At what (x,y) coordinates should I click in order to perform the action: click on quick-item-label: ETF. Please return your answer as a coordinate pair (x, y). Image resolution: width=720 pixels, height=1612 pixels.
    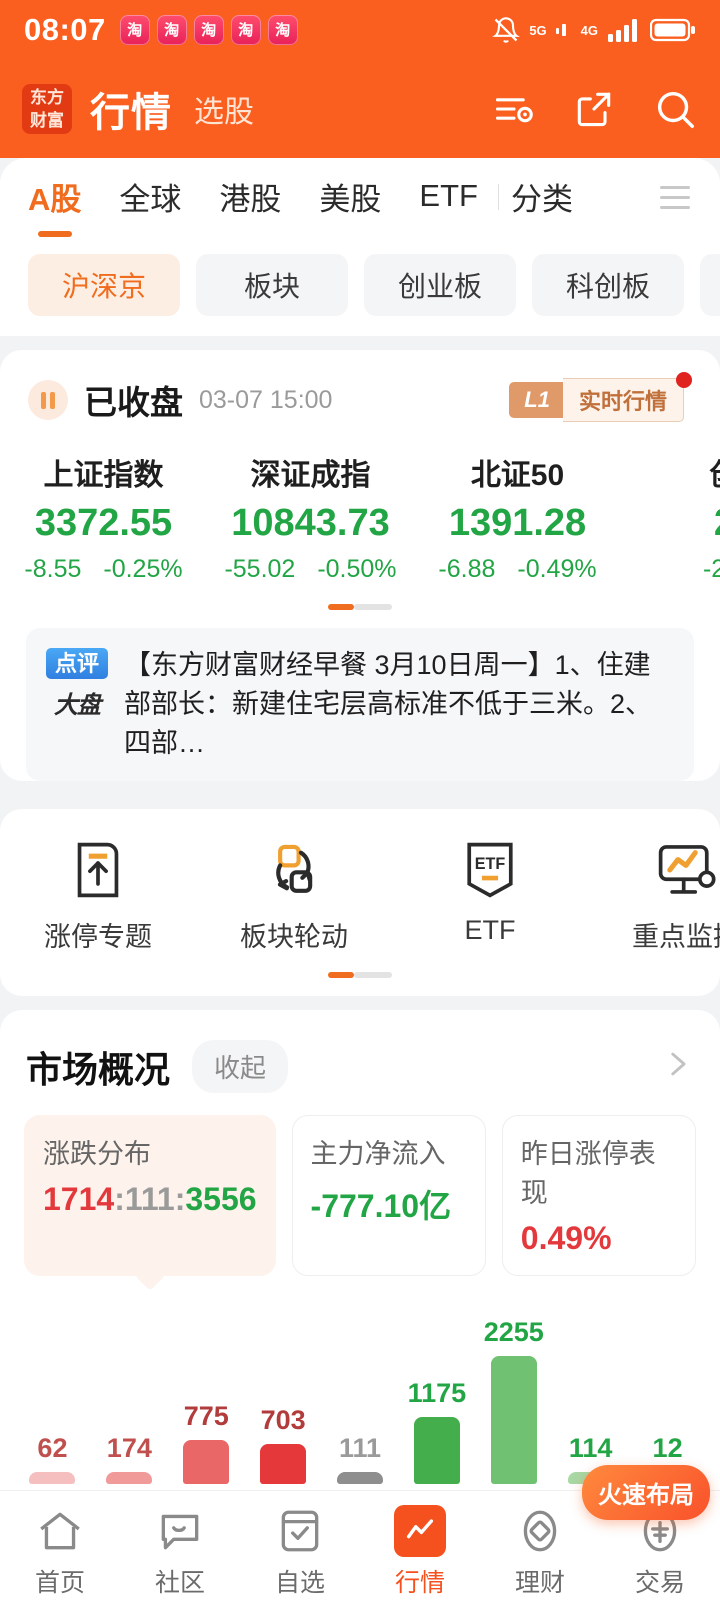
    Looking at the image, I should click on (490, 930).